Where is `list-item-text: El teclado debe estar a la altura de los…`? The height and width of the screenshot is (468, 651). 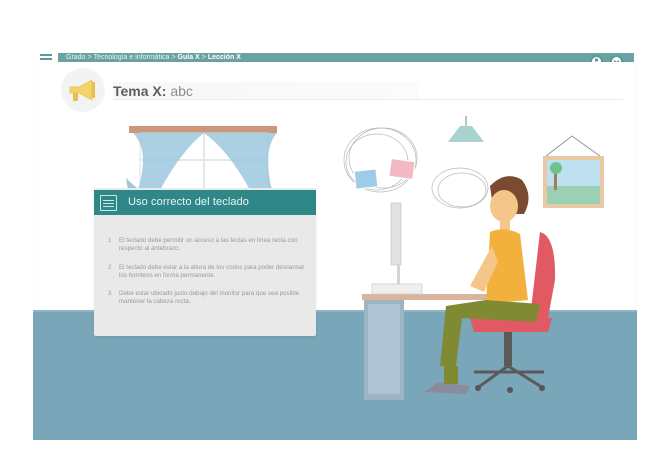
list-item-text: El teclado debe estar a la altura de los… is located at coordinates (212, 271).